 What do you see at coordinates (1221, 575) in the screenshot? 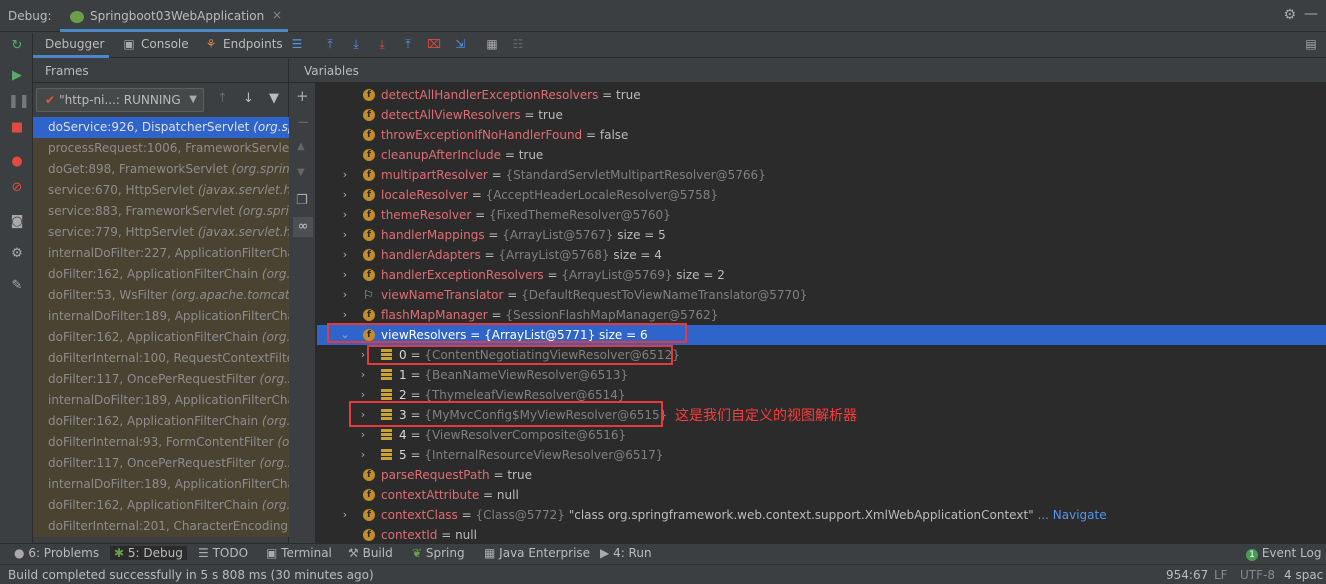
I see `line-separator: LF` at bounding box center [1221, 575].